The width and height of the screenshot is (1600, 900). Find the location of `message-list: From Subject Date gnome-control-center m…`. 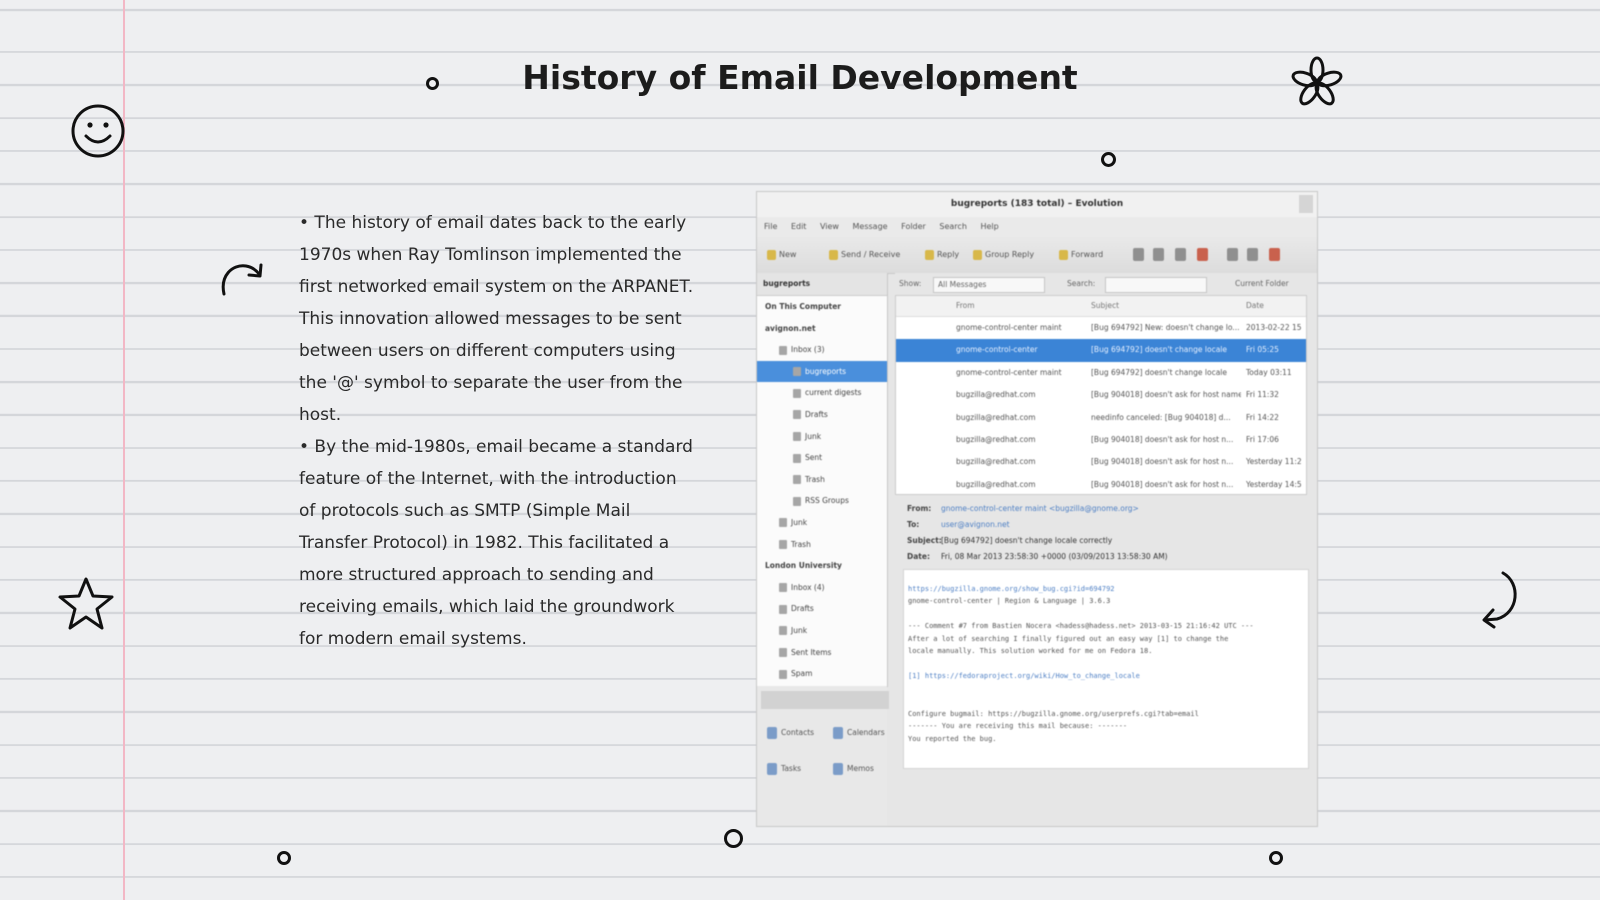

message-list: From Subject Date gnome-control-center m… is located at coordinates (1101, 395).